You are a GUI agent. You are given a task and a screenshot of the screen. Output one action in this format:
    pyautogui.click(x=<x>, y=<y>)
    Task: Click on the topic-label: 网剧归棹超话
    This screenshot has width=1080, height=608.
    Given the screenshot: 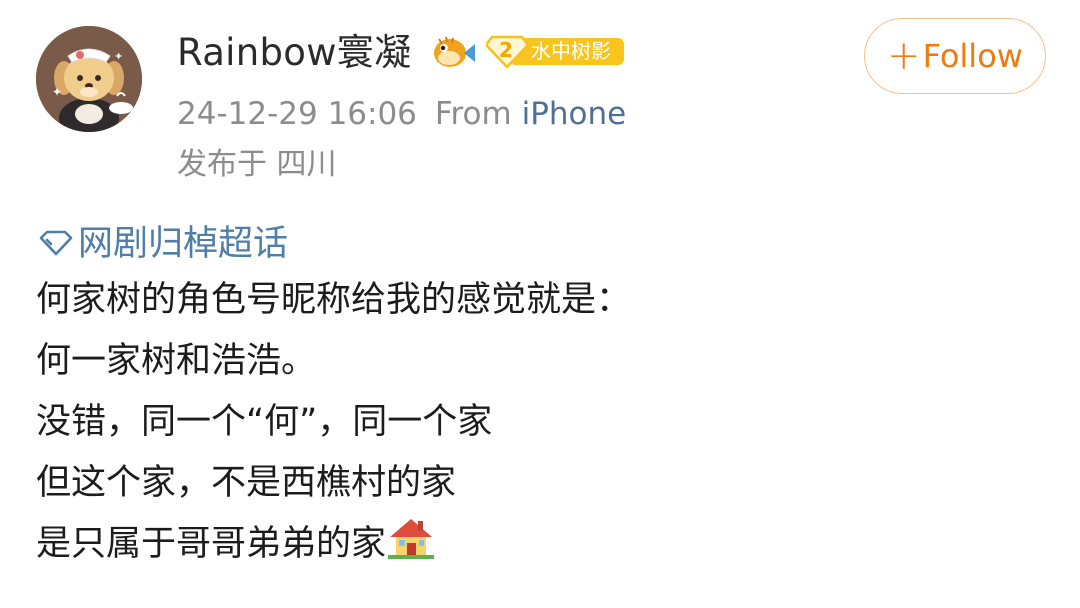 What is the action you would take?
    pyautogui.click(x=183, y=244)
    